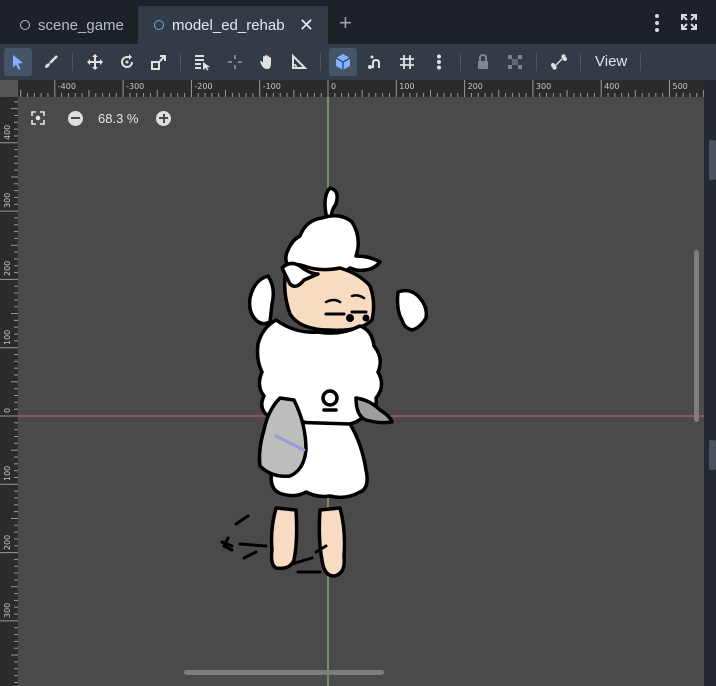 Image resolution: width=716 pixels, height=686 pixels. Describe the element at coordinates (118, 118) in the screenshot. I see `zoom-level-label: 68.3 %` at that location.